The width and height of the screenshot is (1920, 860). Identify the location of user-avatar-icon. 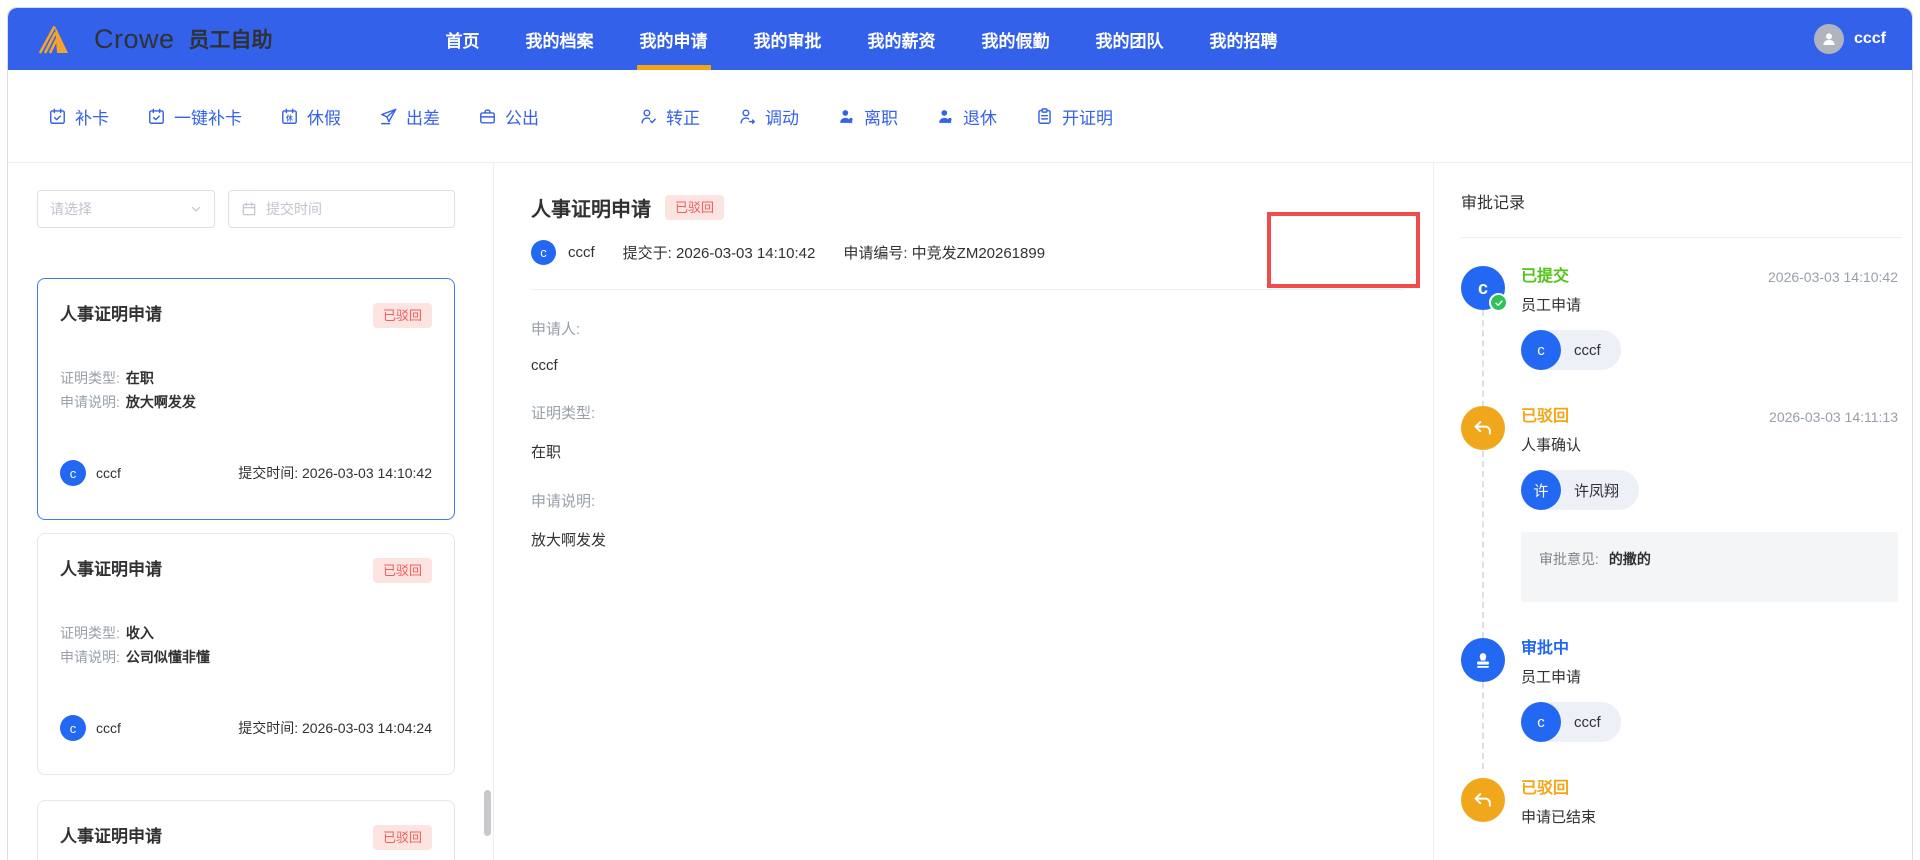
(1828, 39).